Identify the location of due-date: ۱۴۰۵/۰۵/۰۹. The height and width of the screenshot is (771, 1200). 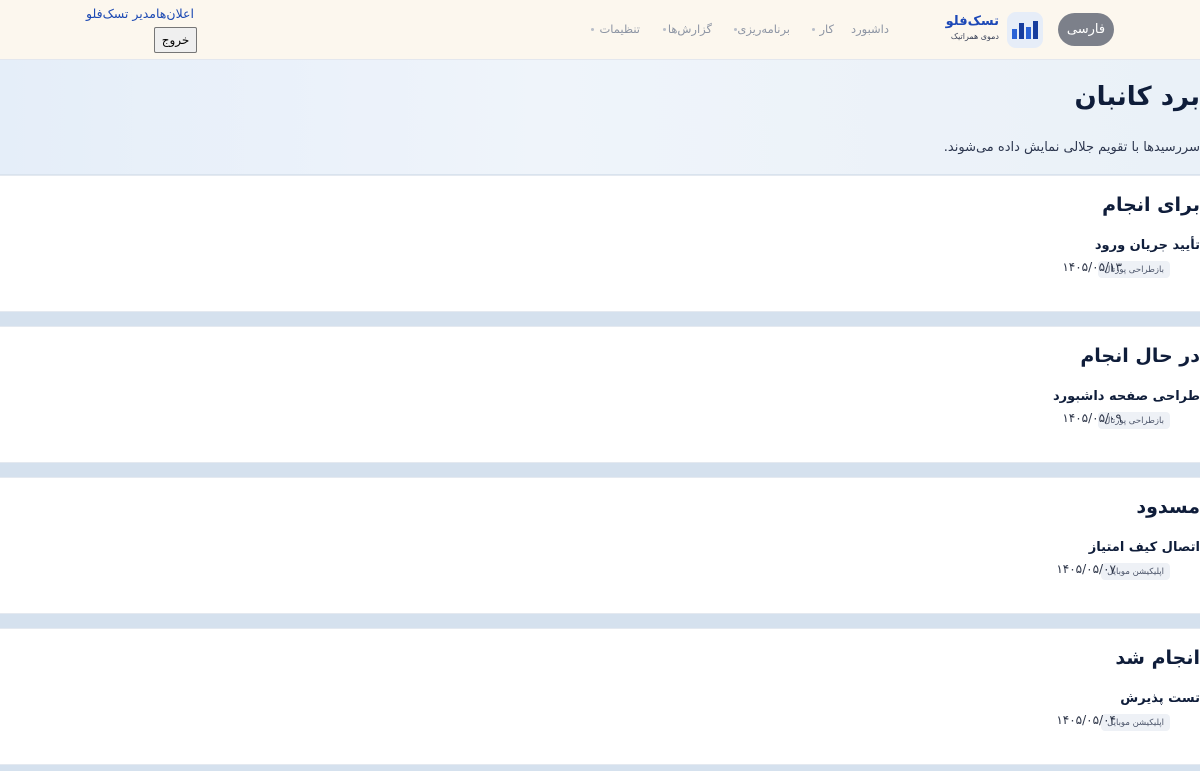
(1092, 418).